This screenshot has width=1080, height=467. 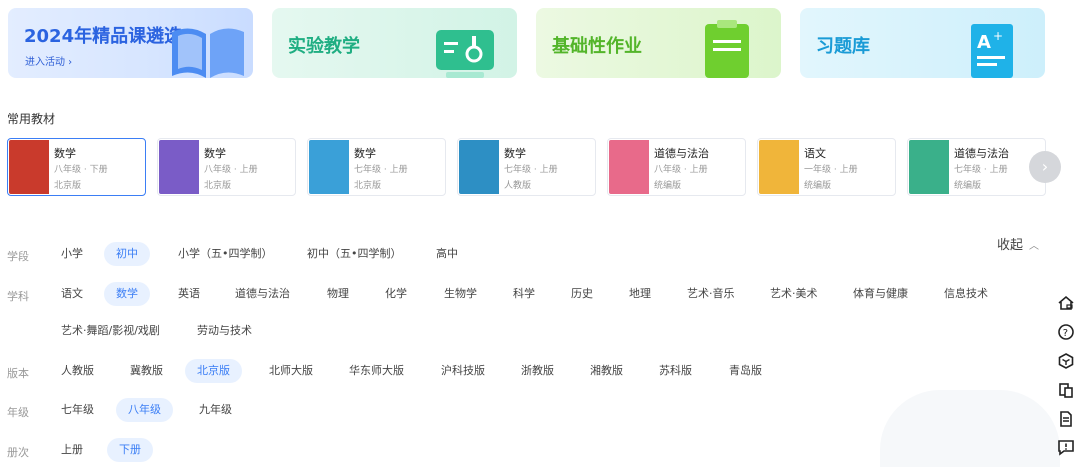 I want to click on filter-option-volume: 上册, so click(x=72, y=450).